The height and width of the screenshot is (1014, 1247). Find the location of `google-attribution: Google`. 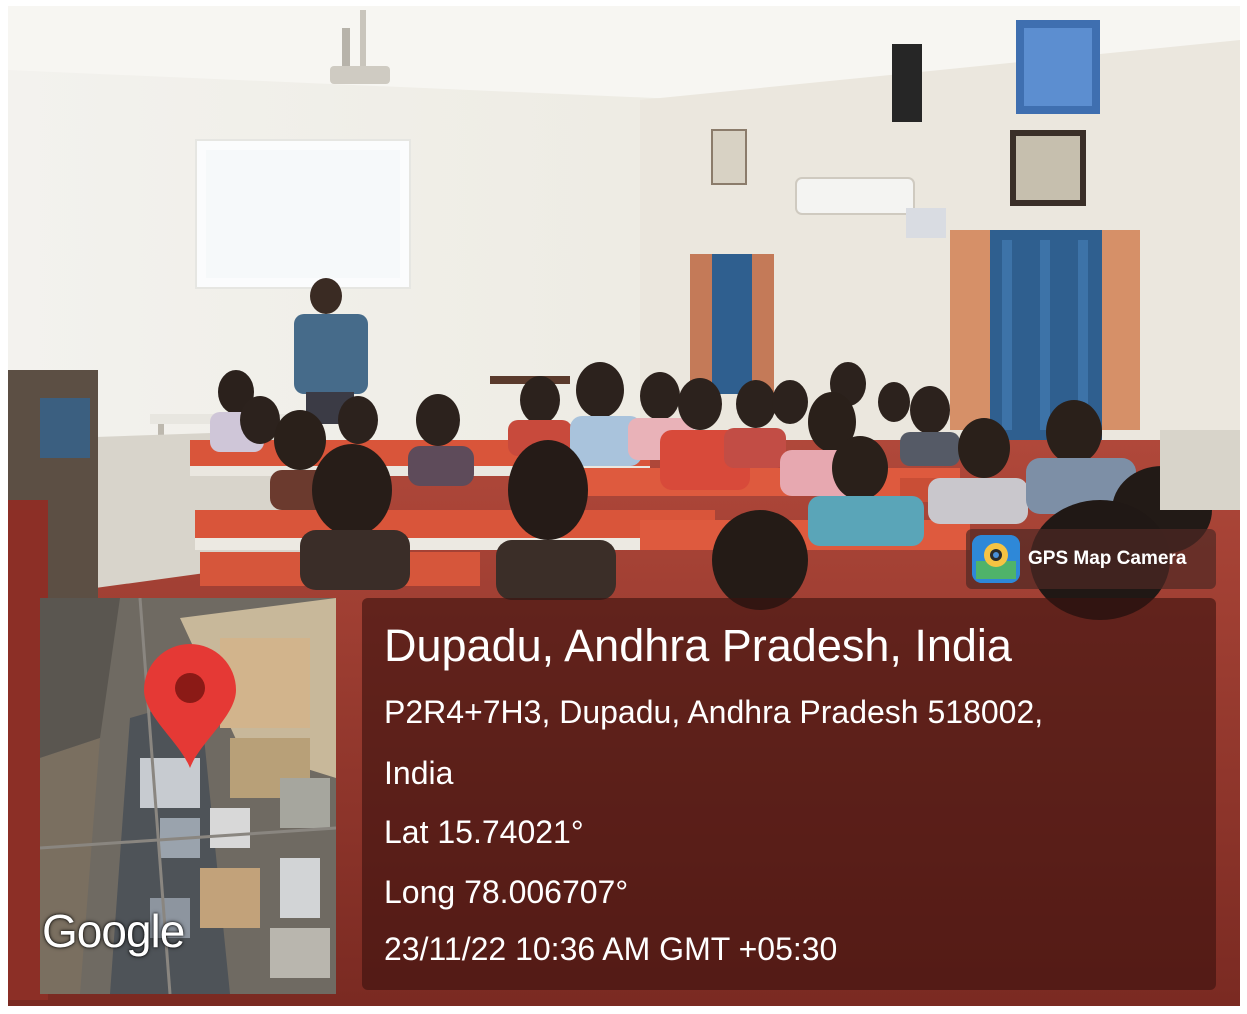

google-attribution: Google is located at coordinates (113, 931).